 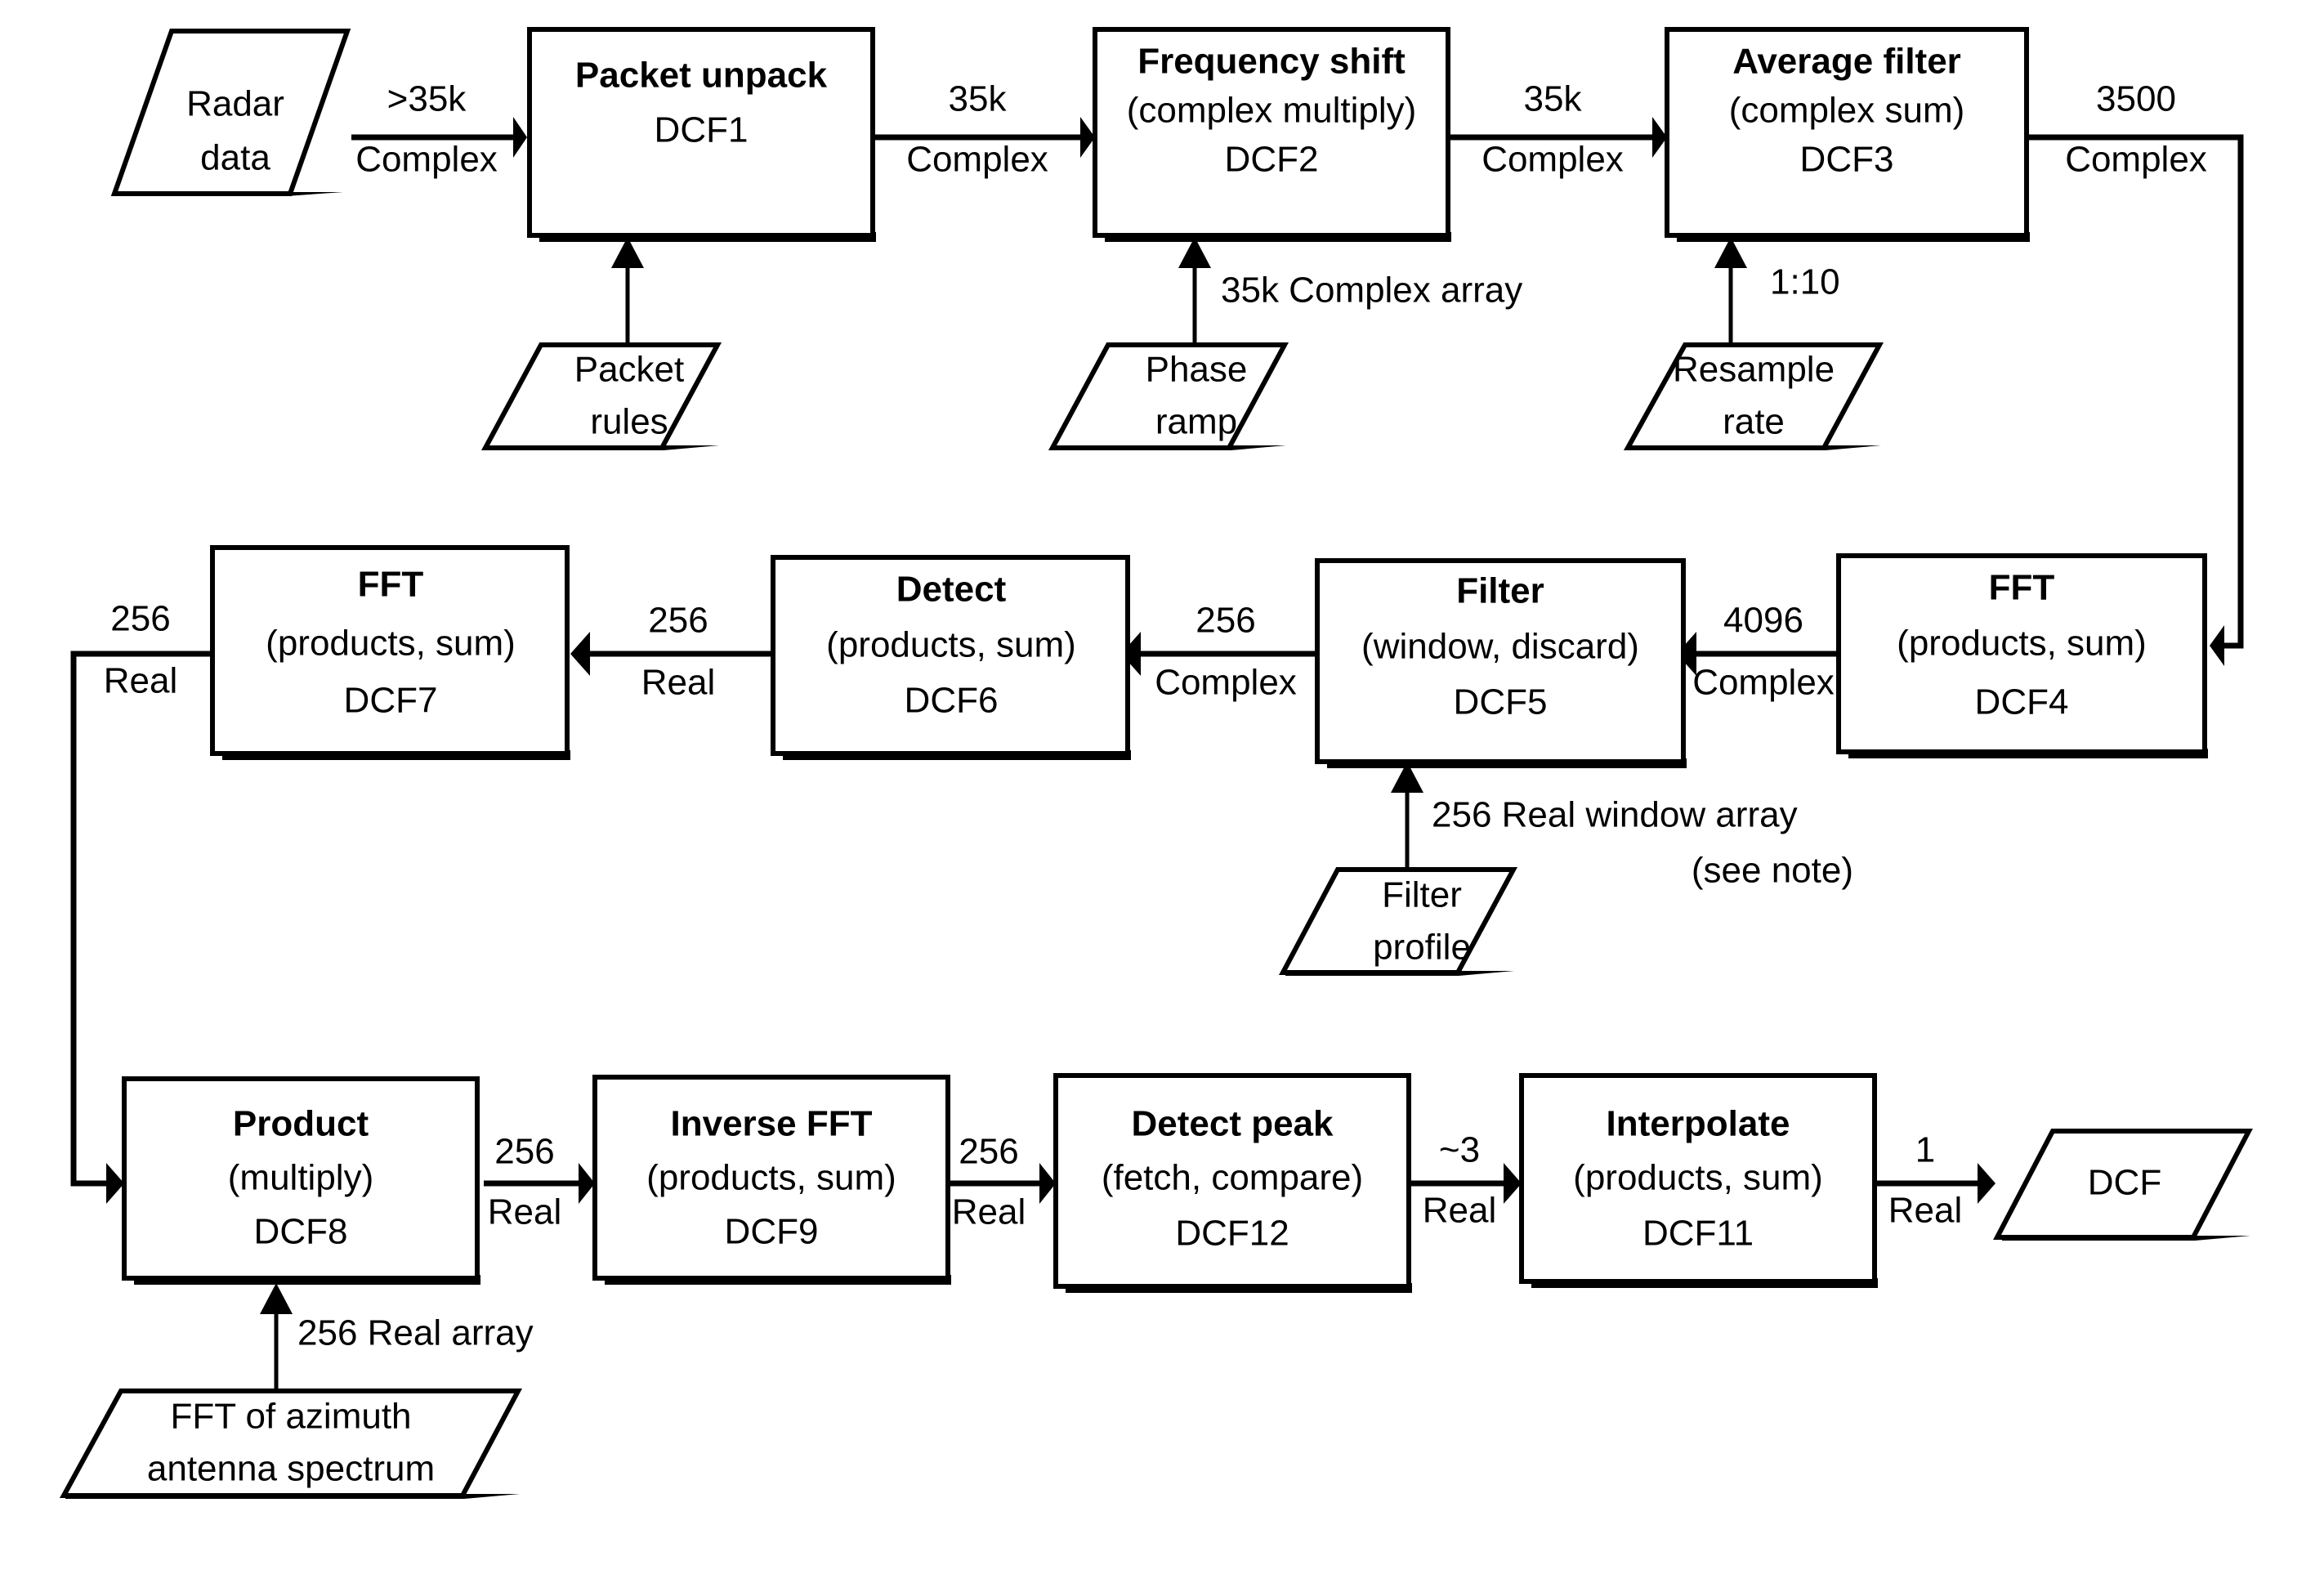 I want to click on edge-radar-dcf1-kind: Complex, so click(x=426, y=160).